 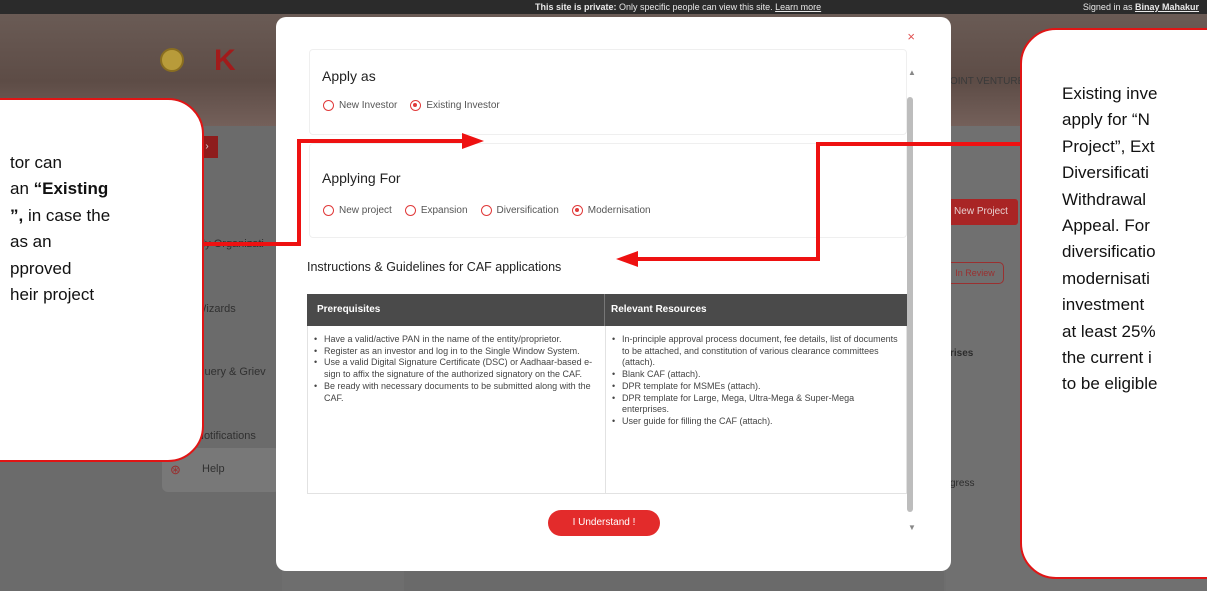 What do you see at coordinates (912, 527) in the screenshot?
I see `scroll-down-arrow-icon: ▼` at bounding box center [912, 527].